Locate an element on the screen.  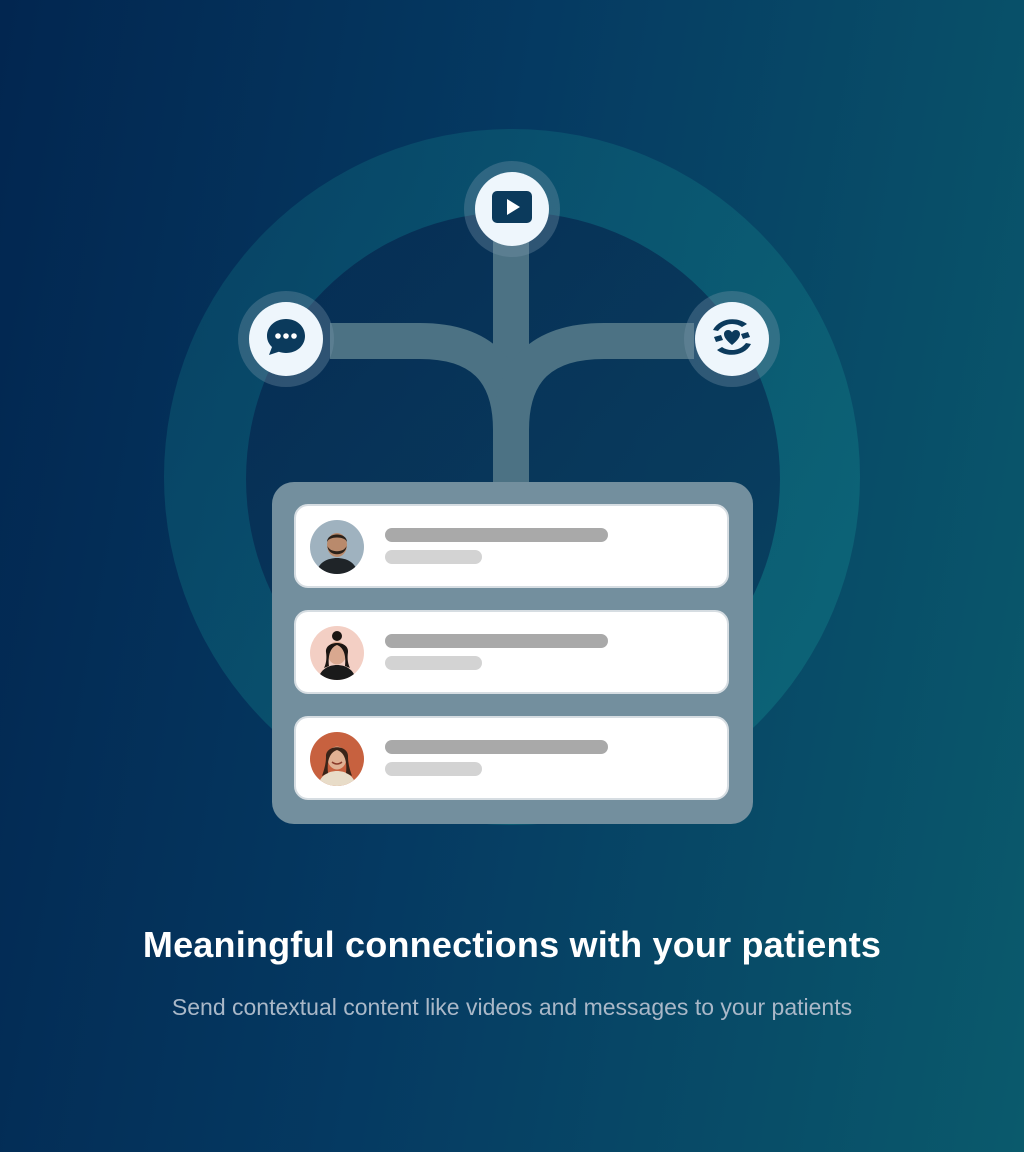
caring-hands-heart-icon is located at coordinates (732, 339).